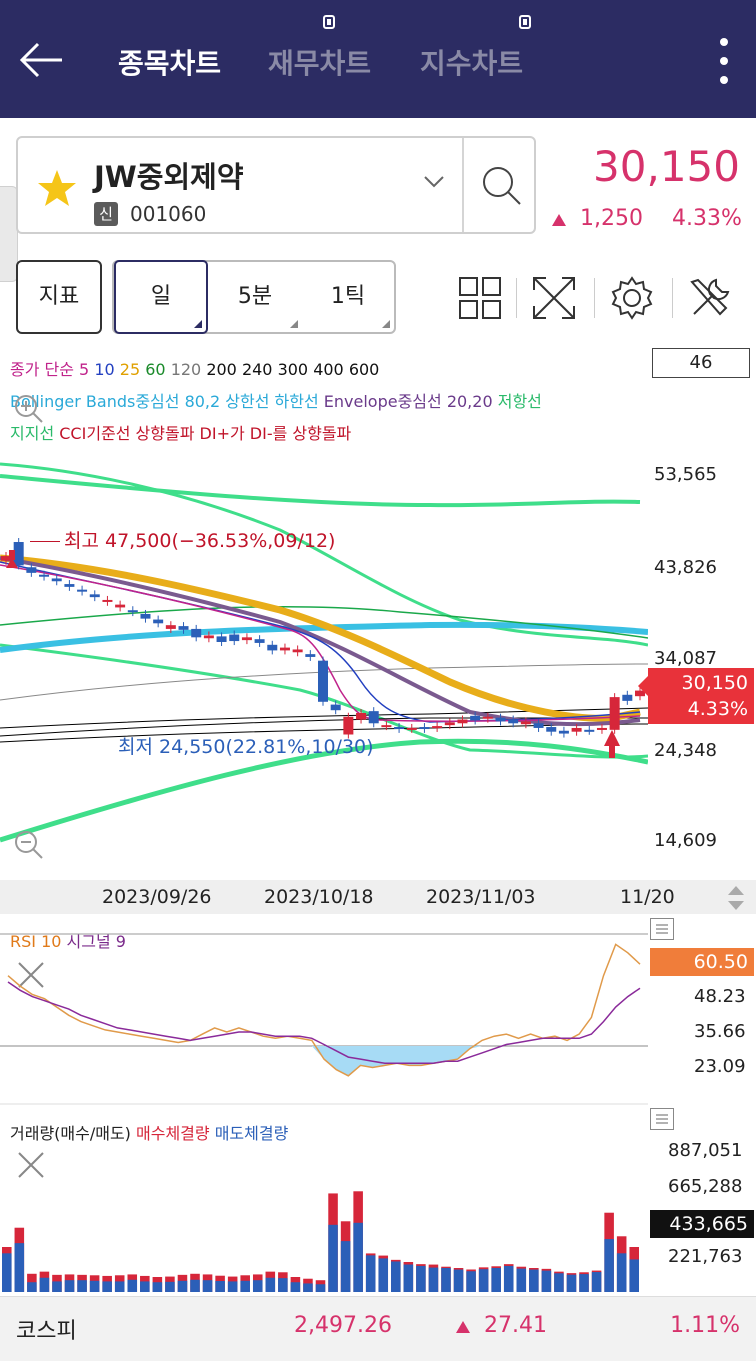 The height and width of the screenshot is (1361, 756). Describe the element at coordinates (324, 1216) in the screenshot. I see `volume-chart` at that location.